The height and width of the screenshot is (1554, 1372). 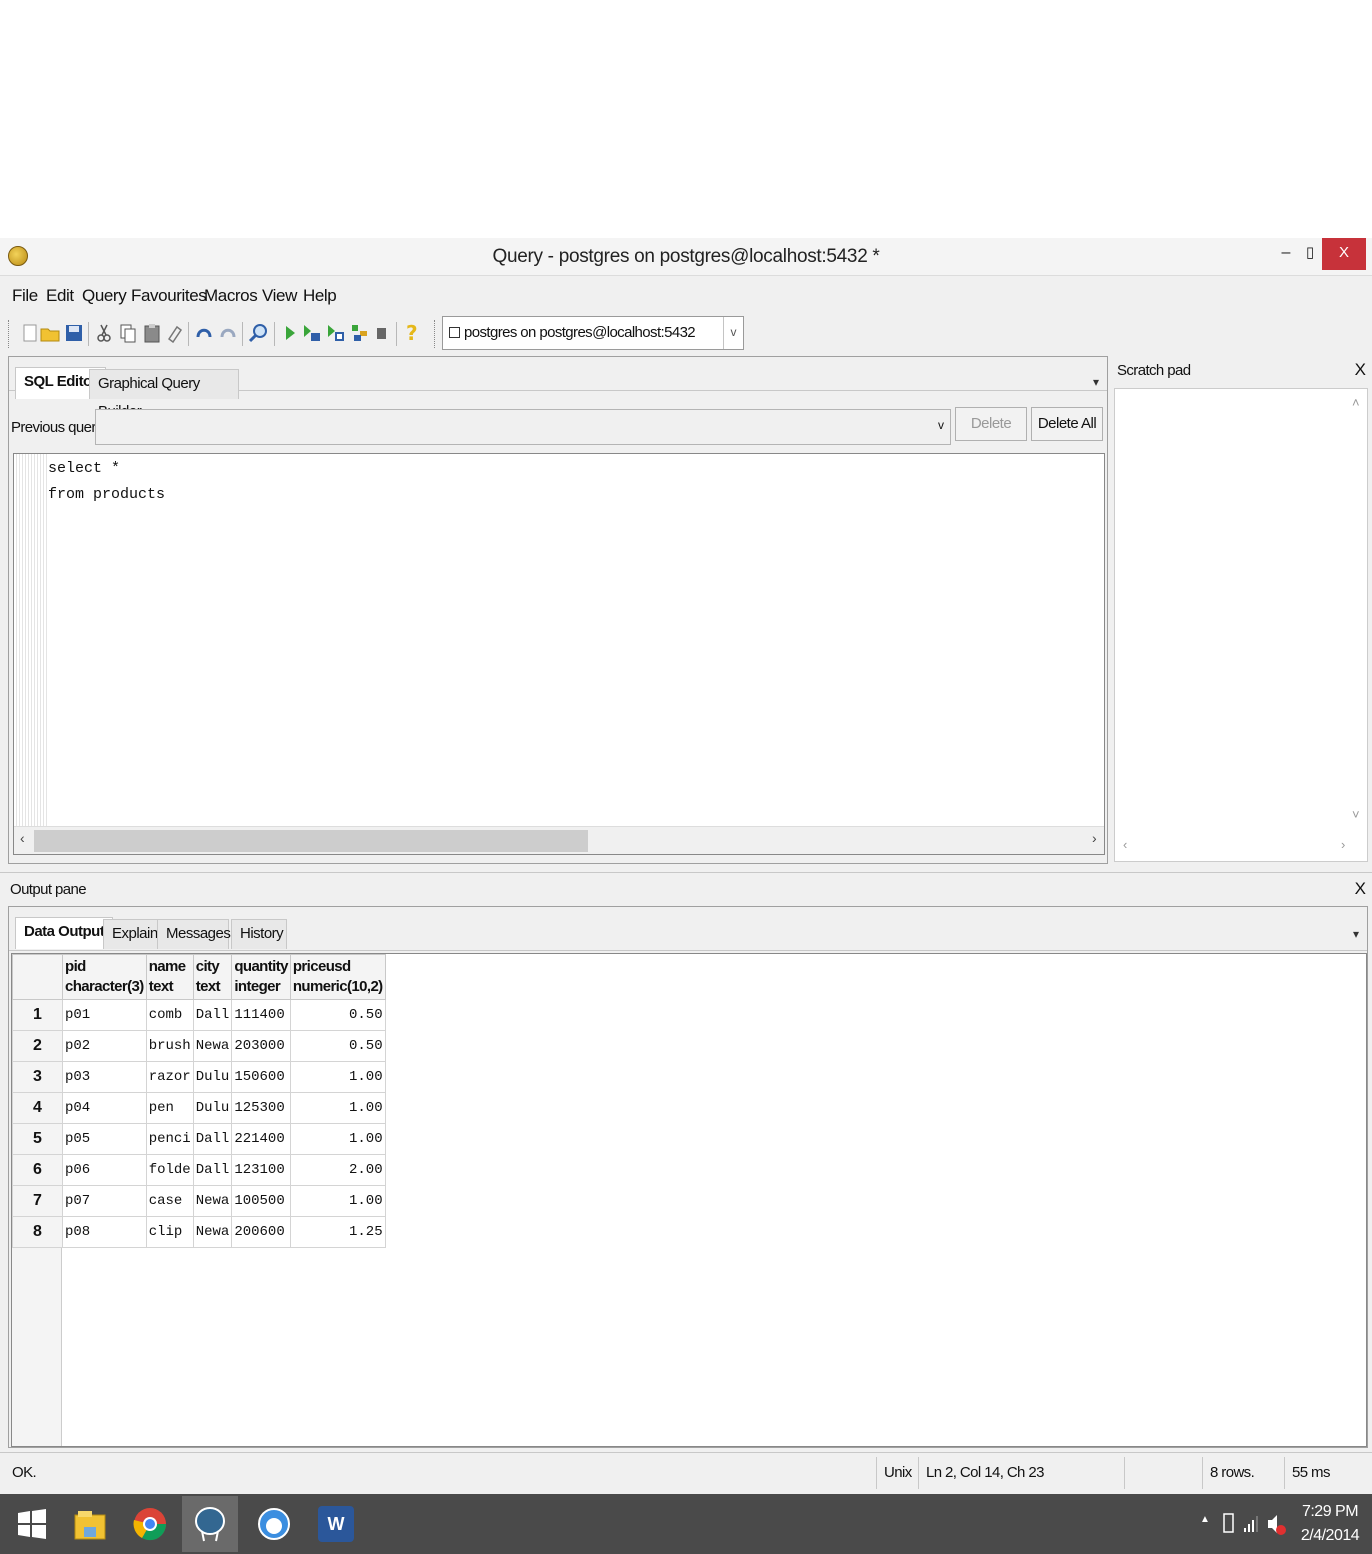 What do you see at coordinates (261, 1232) in the screenshot?
I see `cell-quantity: 200600` at bounding box center [261, 1232].